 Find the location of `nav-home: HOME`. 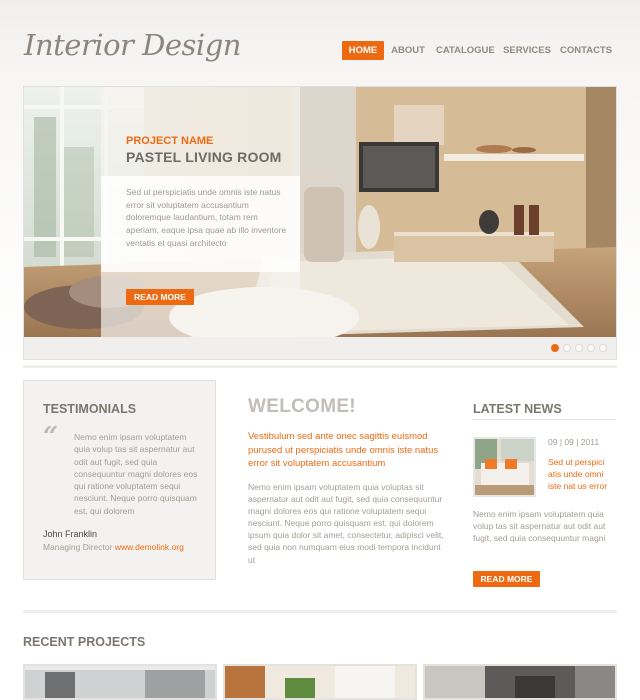

nav-home: HOME is located at coordinates (363, 50).